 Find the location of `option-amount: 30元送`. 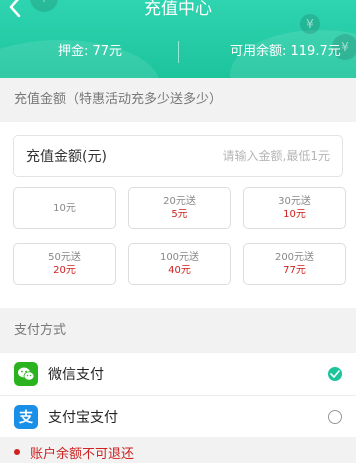

option-amount: 30元送 is located at coordinates (294, 201).